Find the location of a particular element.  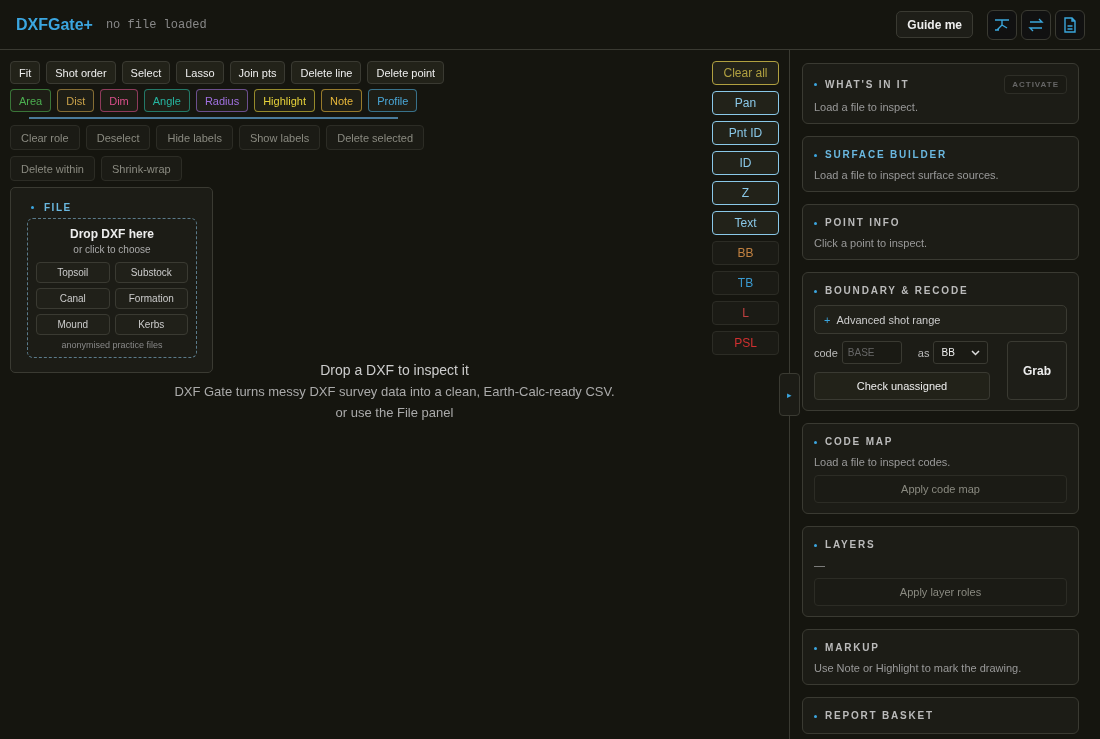

tool-button: Select is located at coordinates (146, 72).